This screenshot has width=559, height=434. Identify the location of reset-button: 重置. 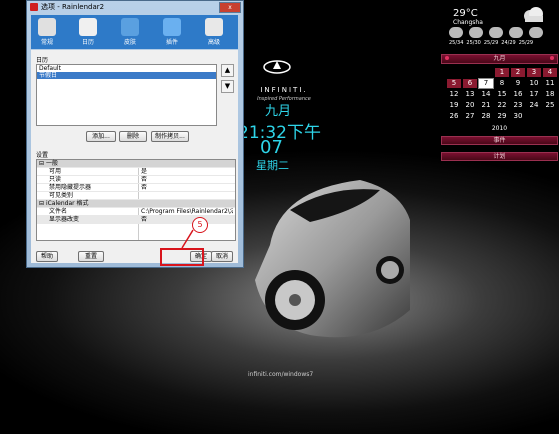
(91, 256).